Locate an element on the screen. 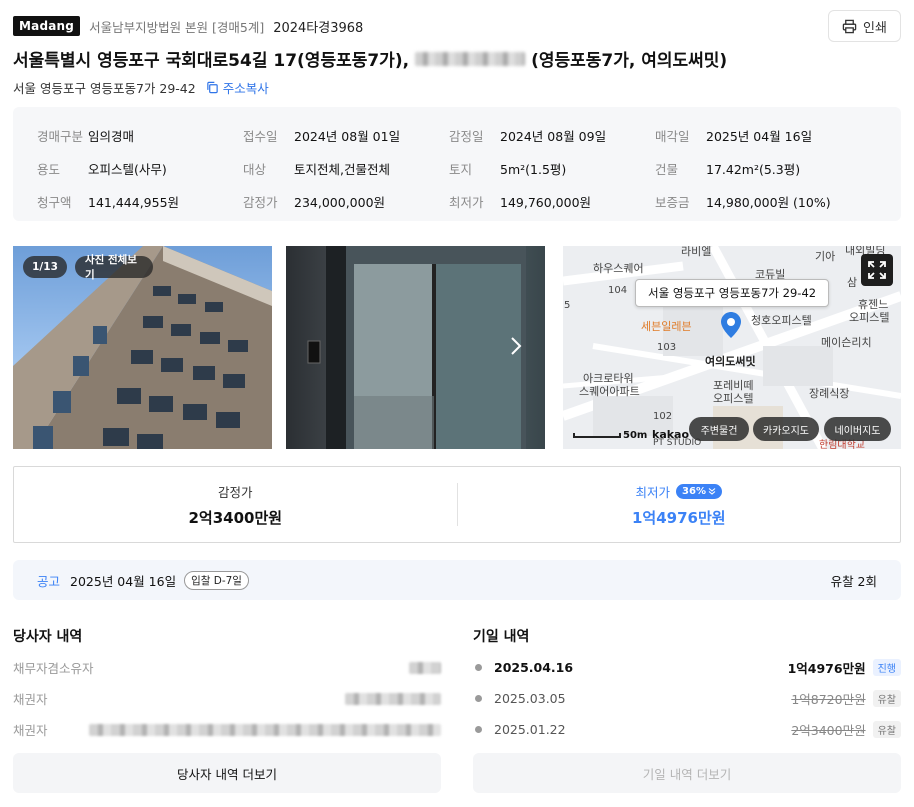 Image resolution: width=914 pixels, height=807 pixels. parties-title: 당사자 내역 is located at coordinates (48, 637).